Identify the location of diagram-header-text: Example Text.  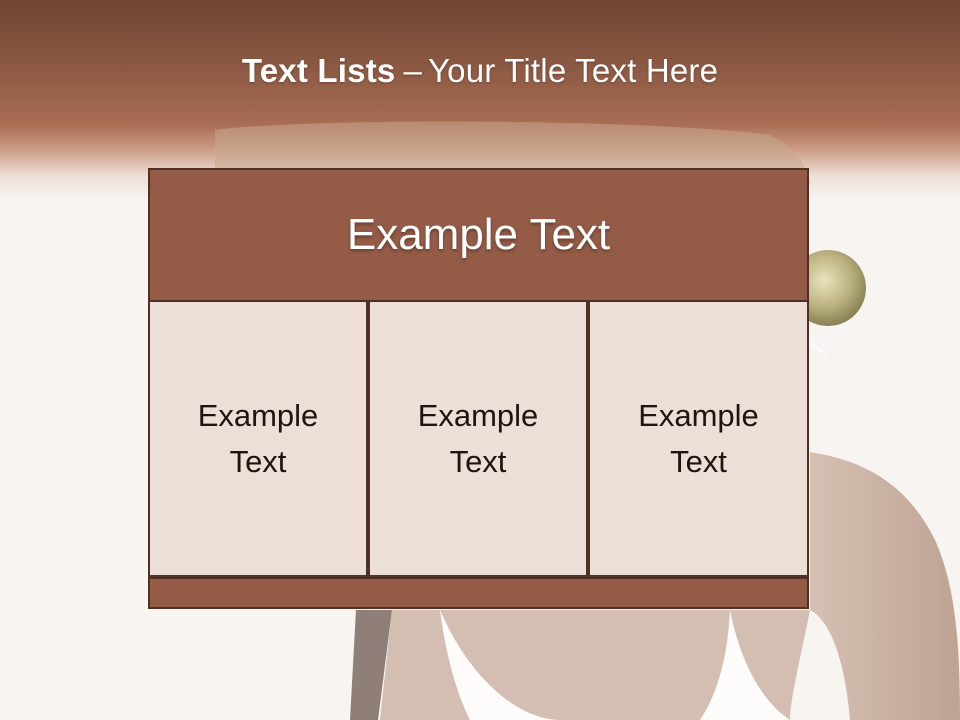
(478, 234).